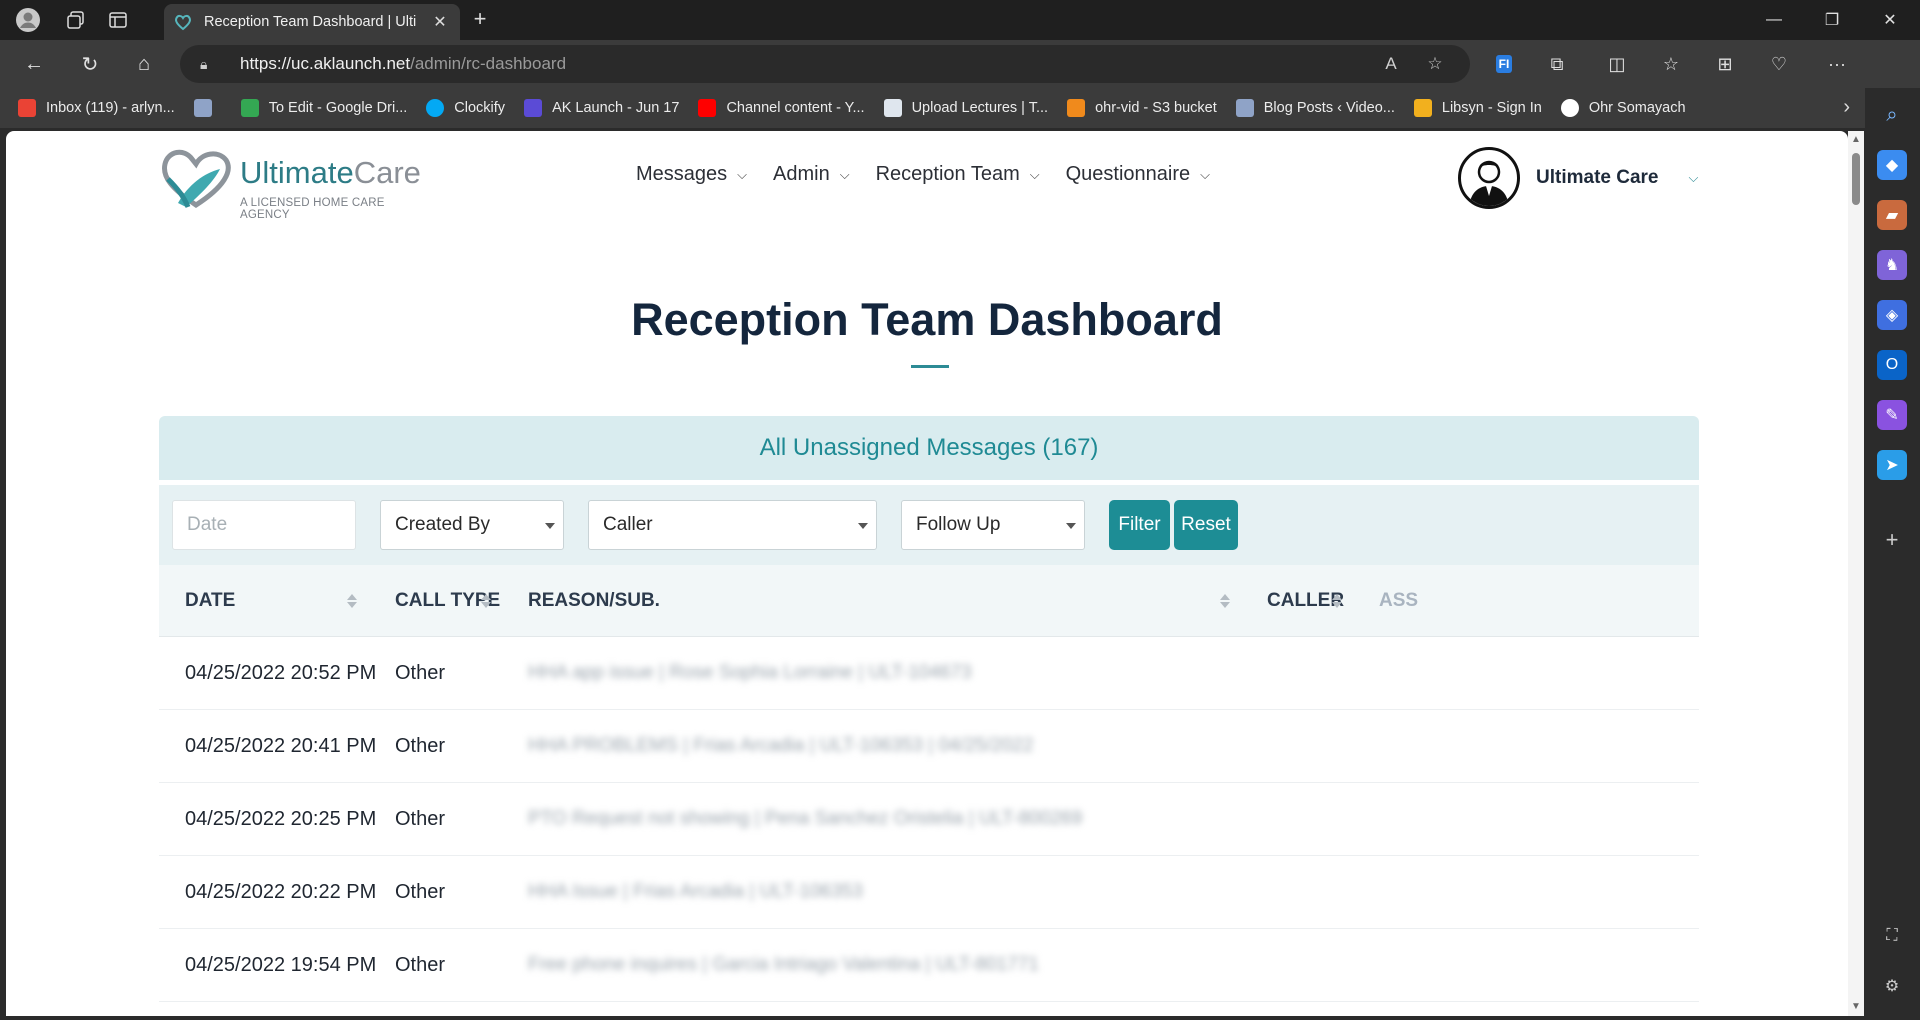 The height and width of the screenshot is (1020, 1920). I want to click on close-window-icon: ✕, so click(1890, 20).